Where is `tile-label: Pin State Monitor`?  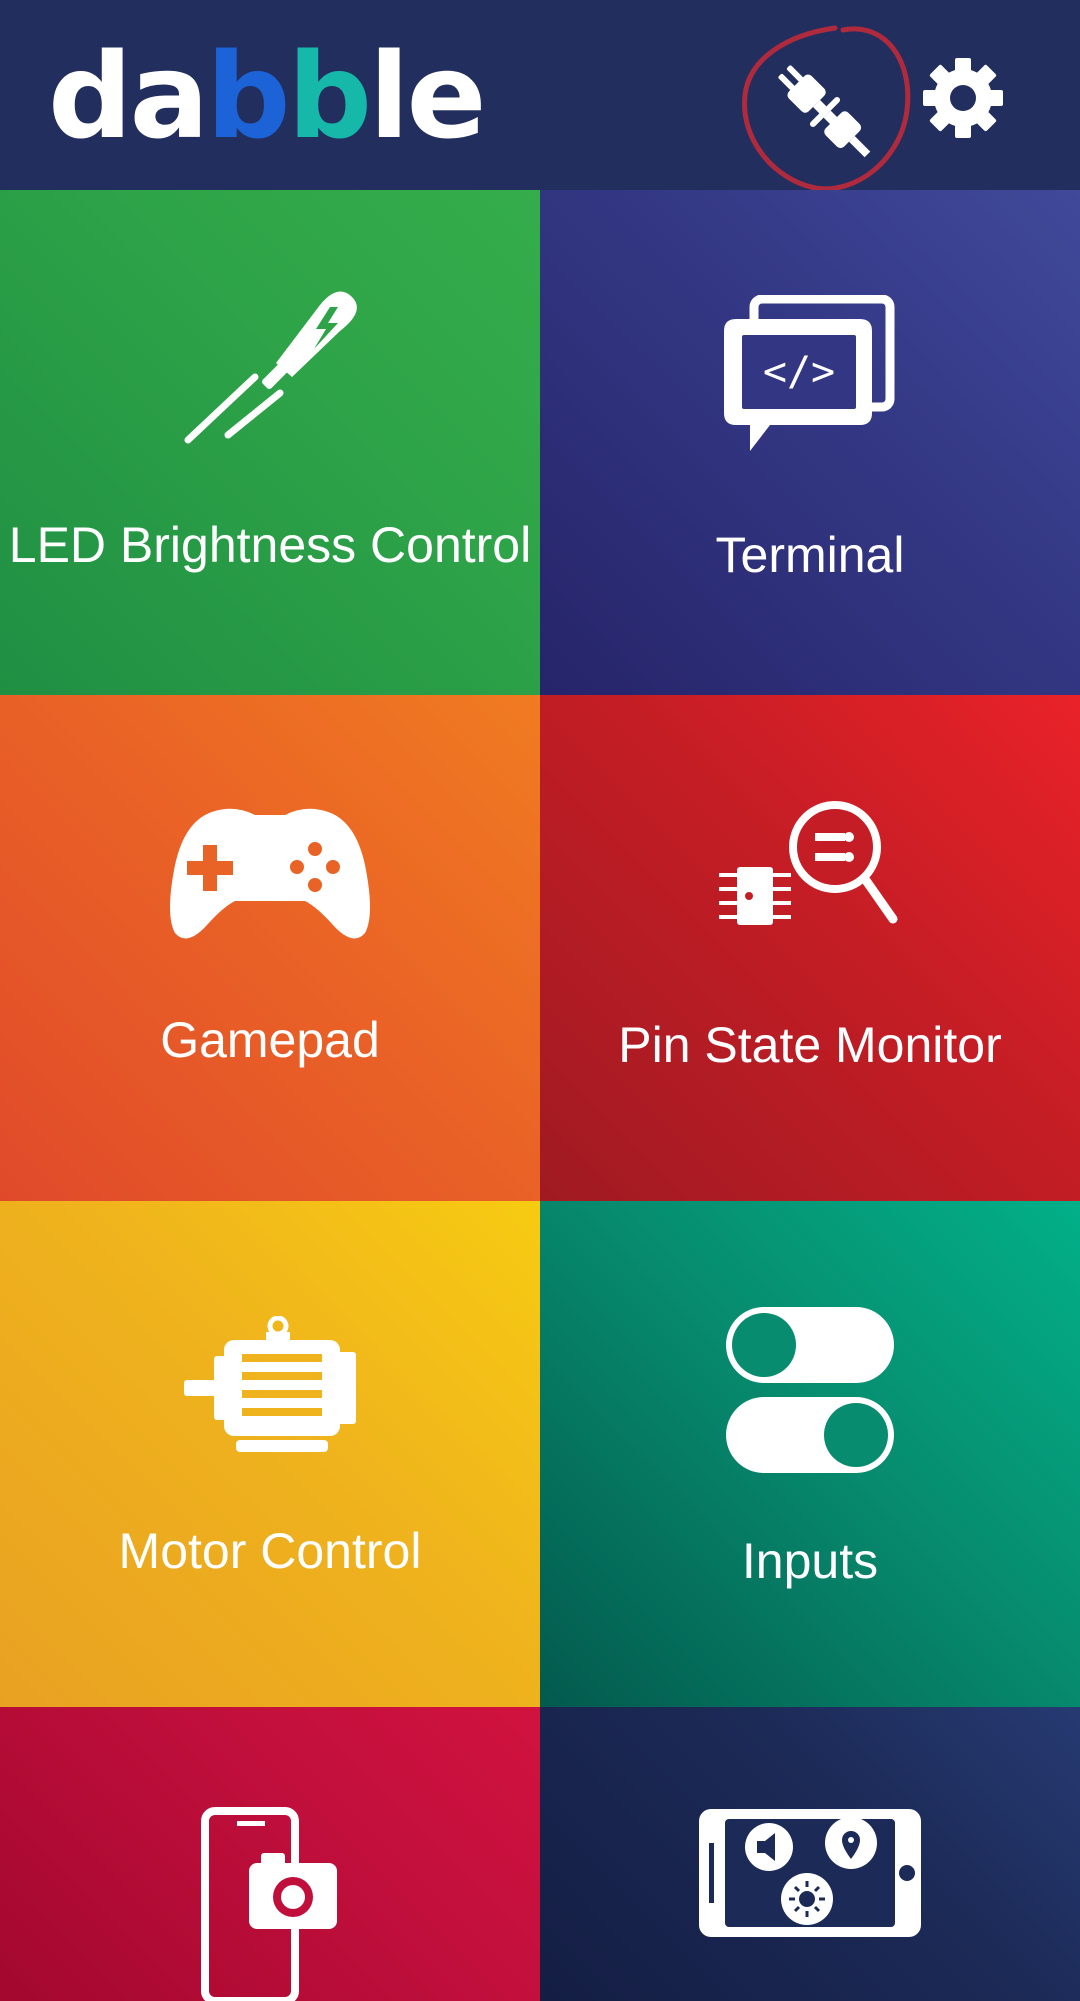
tile-label: Pin State Monitor is located at coordinates (810, 1045).